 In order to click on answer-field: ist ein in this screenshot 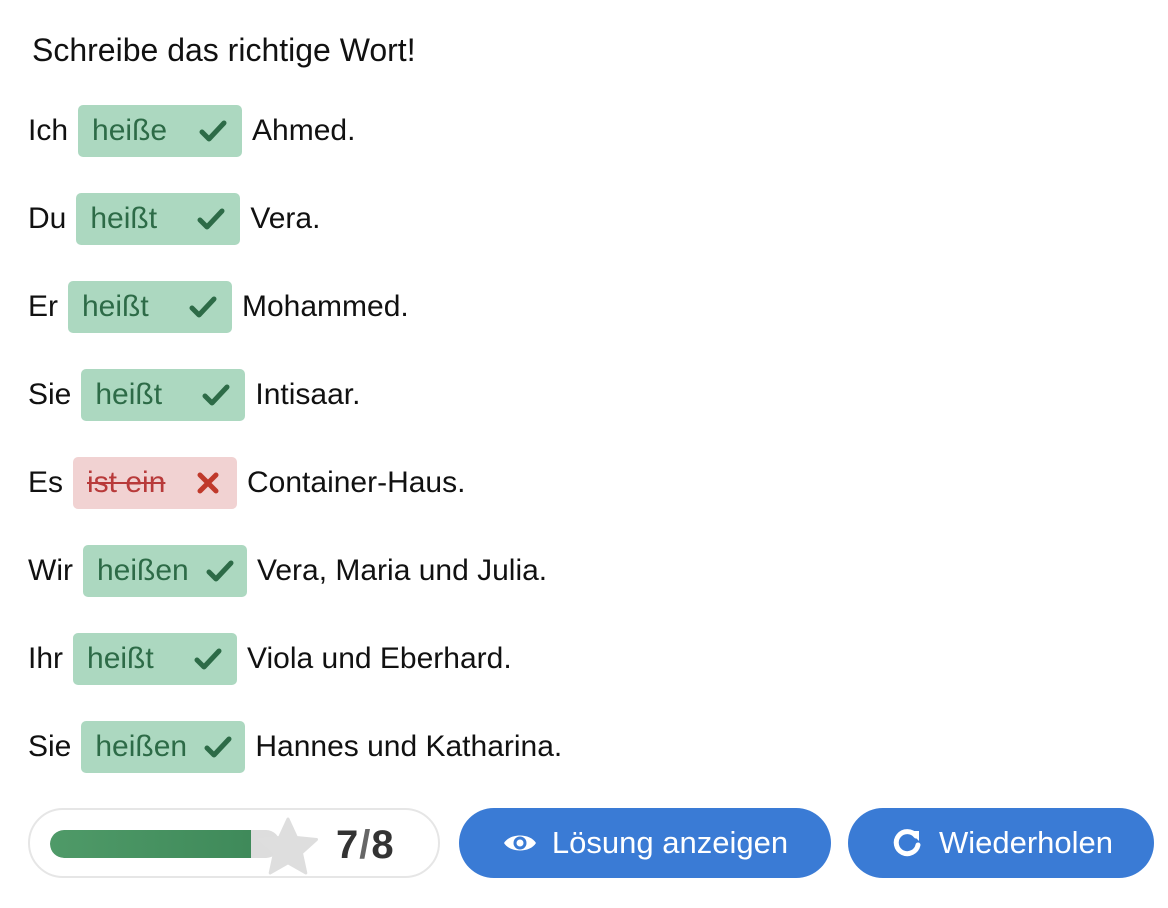, I will do `click(155, 483)`.